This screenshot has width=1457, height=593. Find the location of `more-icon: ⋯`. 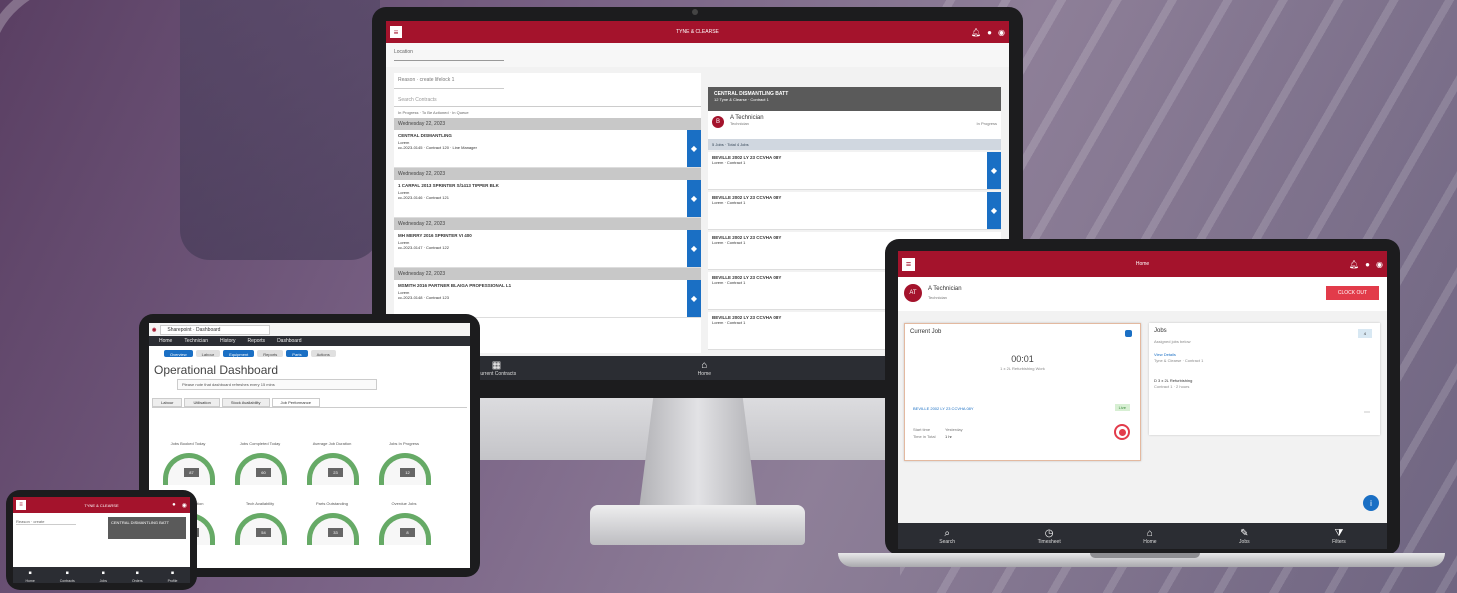

more-icon: ⋯ is located at coordinates (1367, 412).